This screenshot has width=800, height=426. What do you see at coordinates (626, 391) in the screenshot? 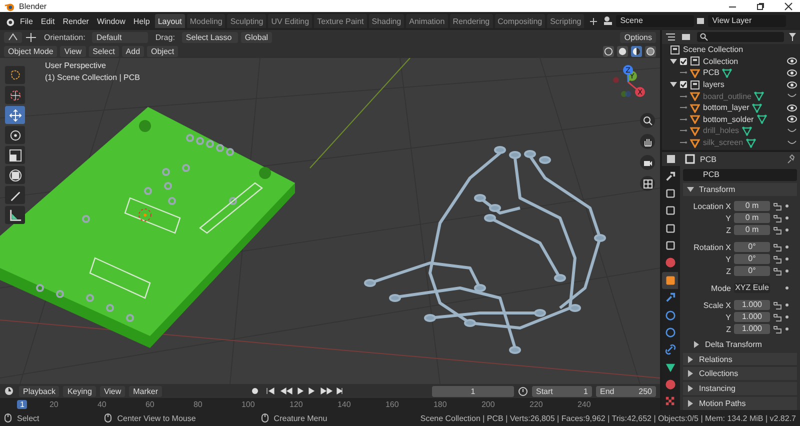
I see `end-frame-field: End 250` at bounding box center [626, 391].